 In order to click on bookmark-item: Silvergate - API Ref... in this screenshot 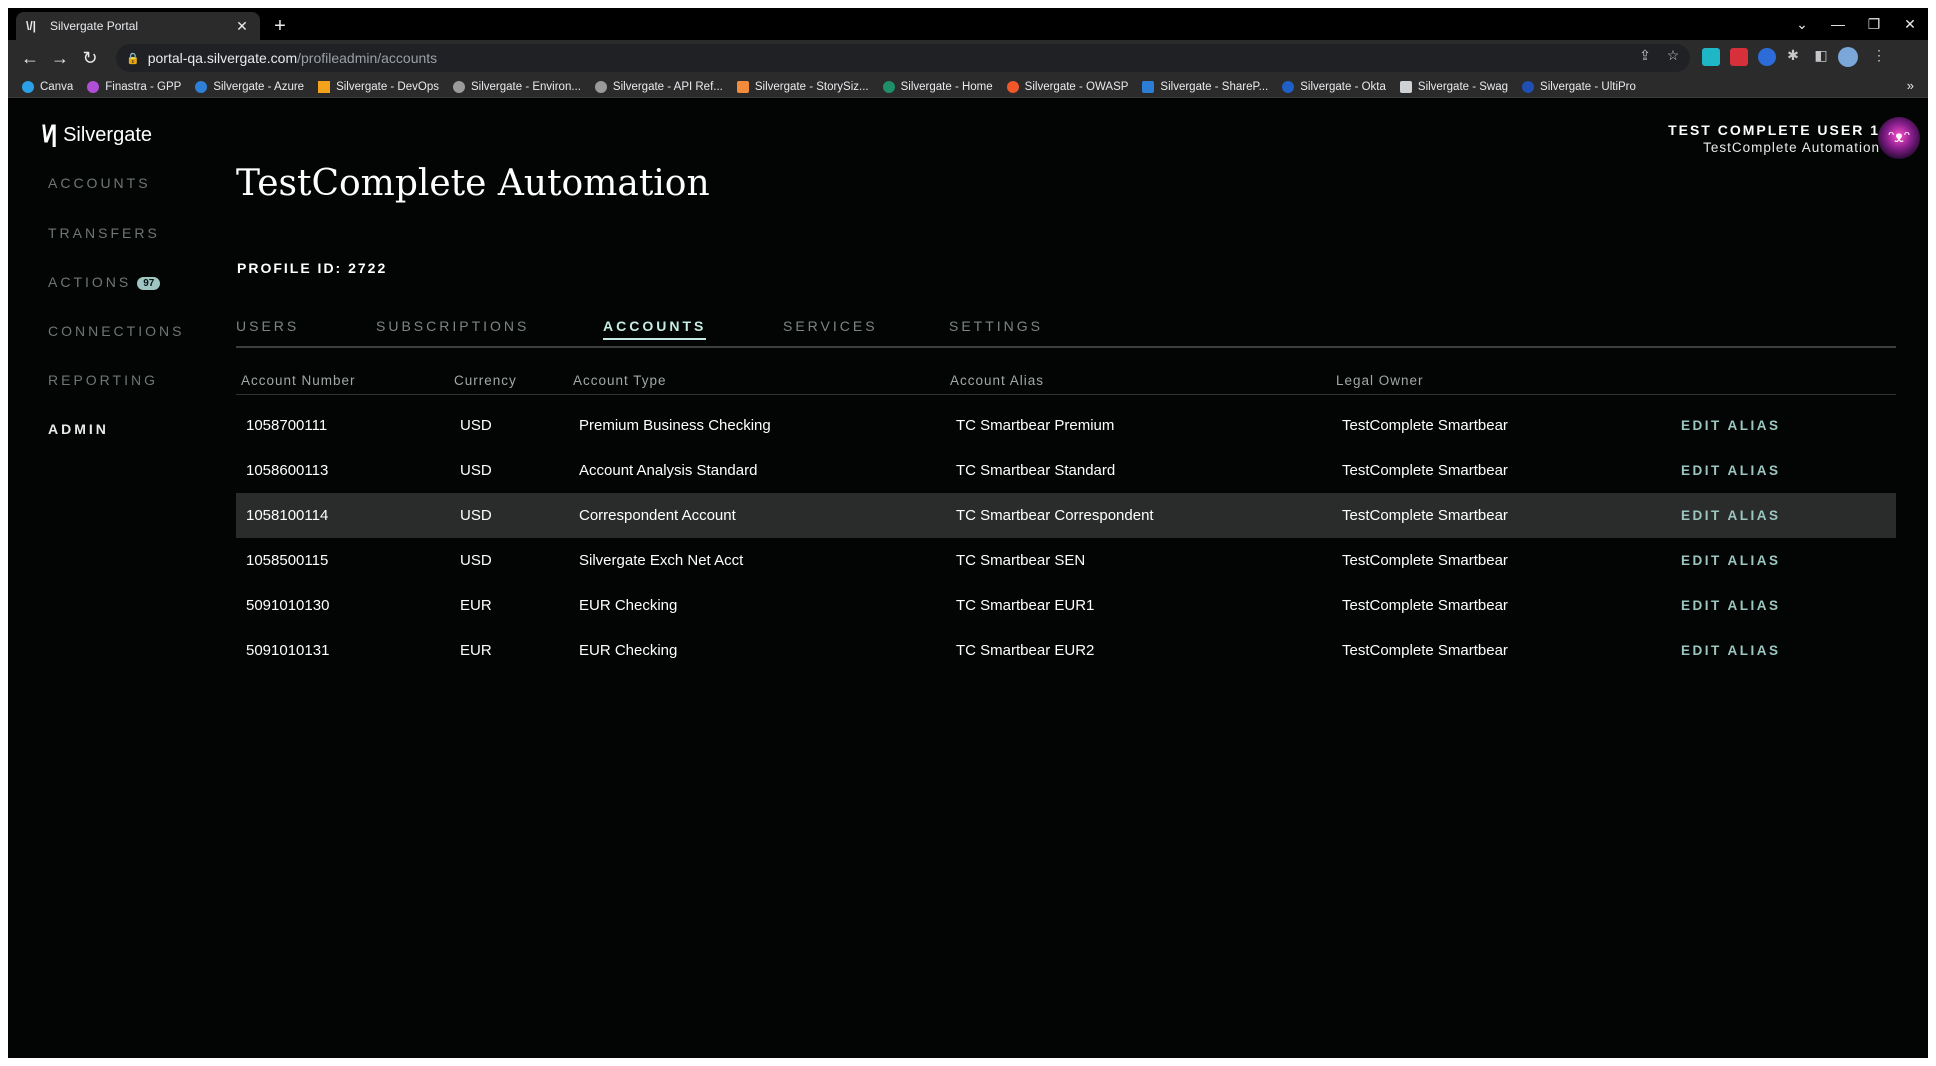, I will do `click(658, 86)`.